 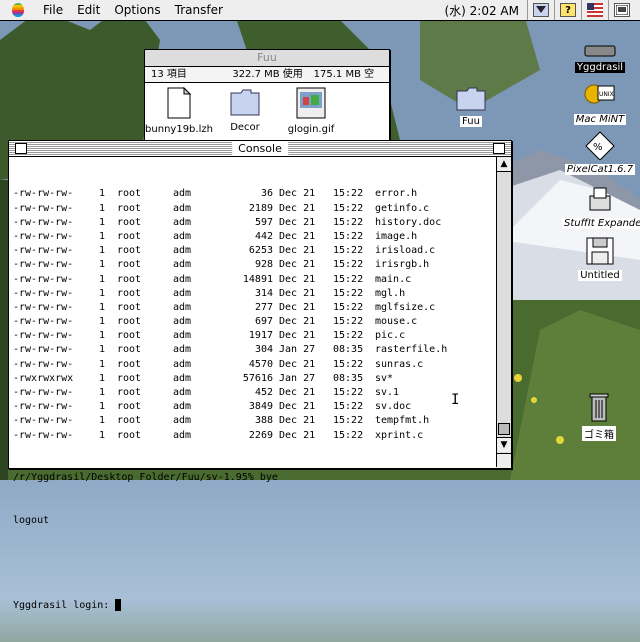 I want to click on trash-icon, so click(x=599, y=407).